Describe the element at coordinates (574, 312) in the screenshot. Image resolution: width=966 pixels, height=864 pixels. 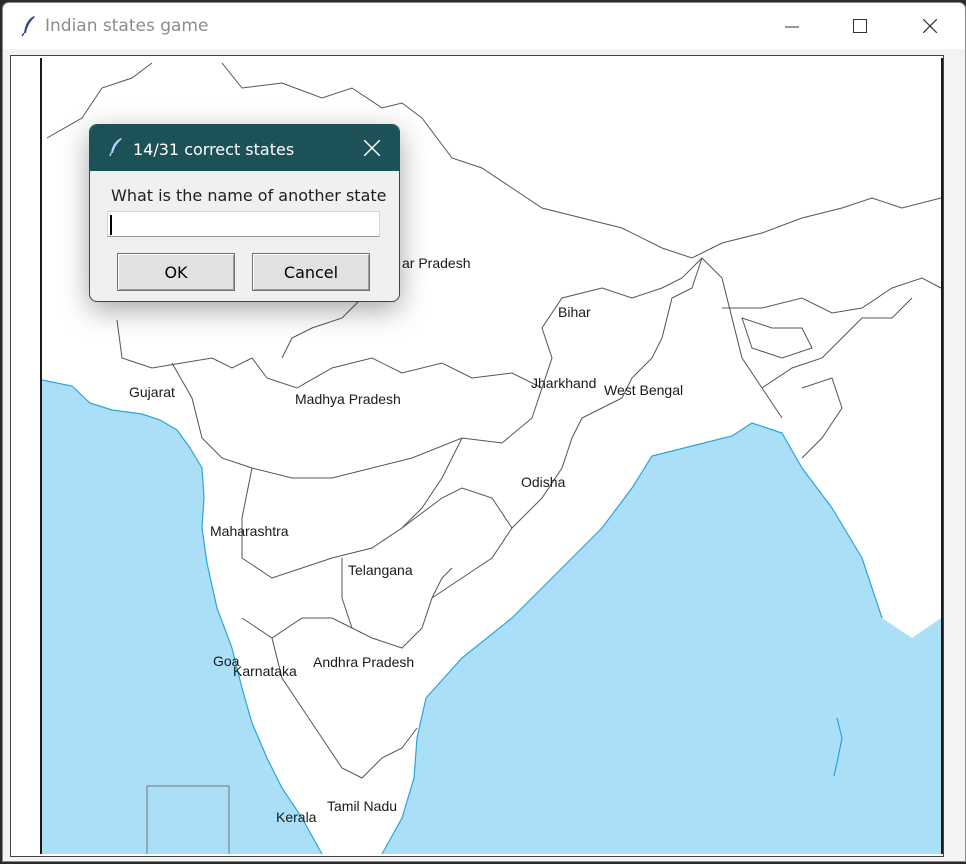
I see `state-label-bihar: Bihar` at that location.